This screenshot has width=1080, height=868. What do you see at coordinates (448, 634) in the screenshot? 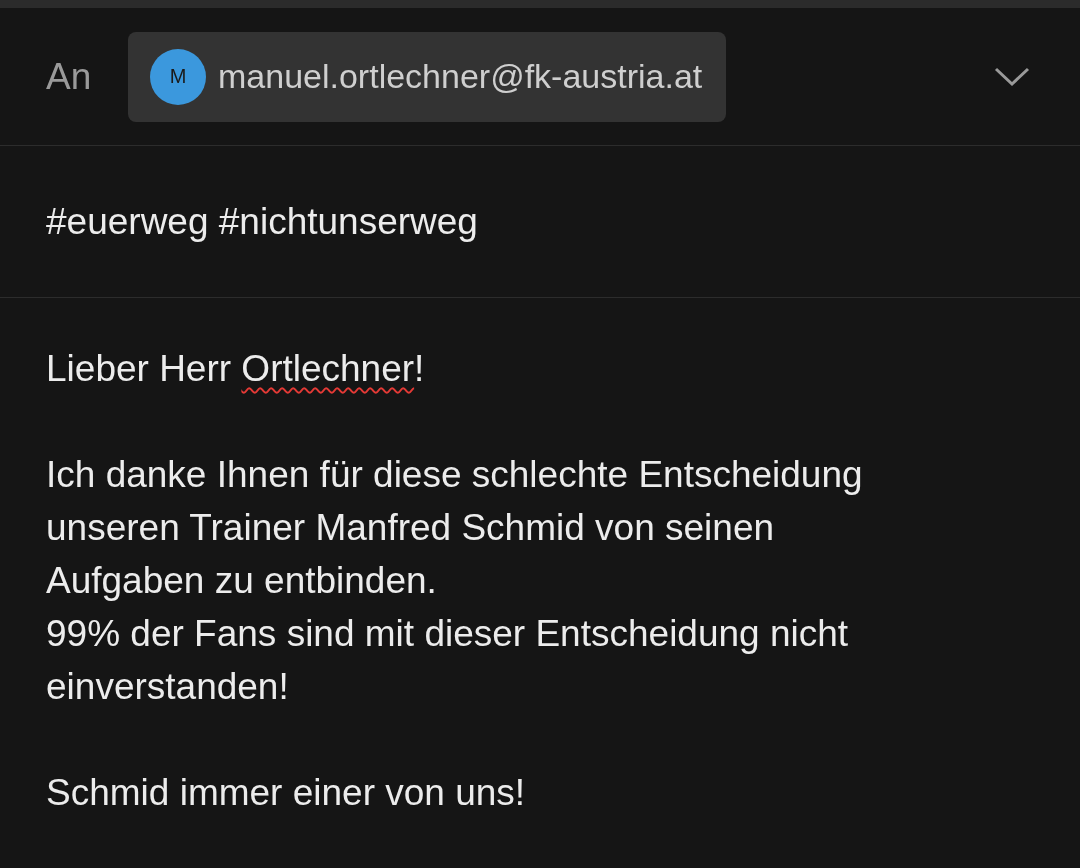
I see `body-text-line: 99% der Fans sind mit dieser Entscheidung nicht` at bounding box center [448, 634].